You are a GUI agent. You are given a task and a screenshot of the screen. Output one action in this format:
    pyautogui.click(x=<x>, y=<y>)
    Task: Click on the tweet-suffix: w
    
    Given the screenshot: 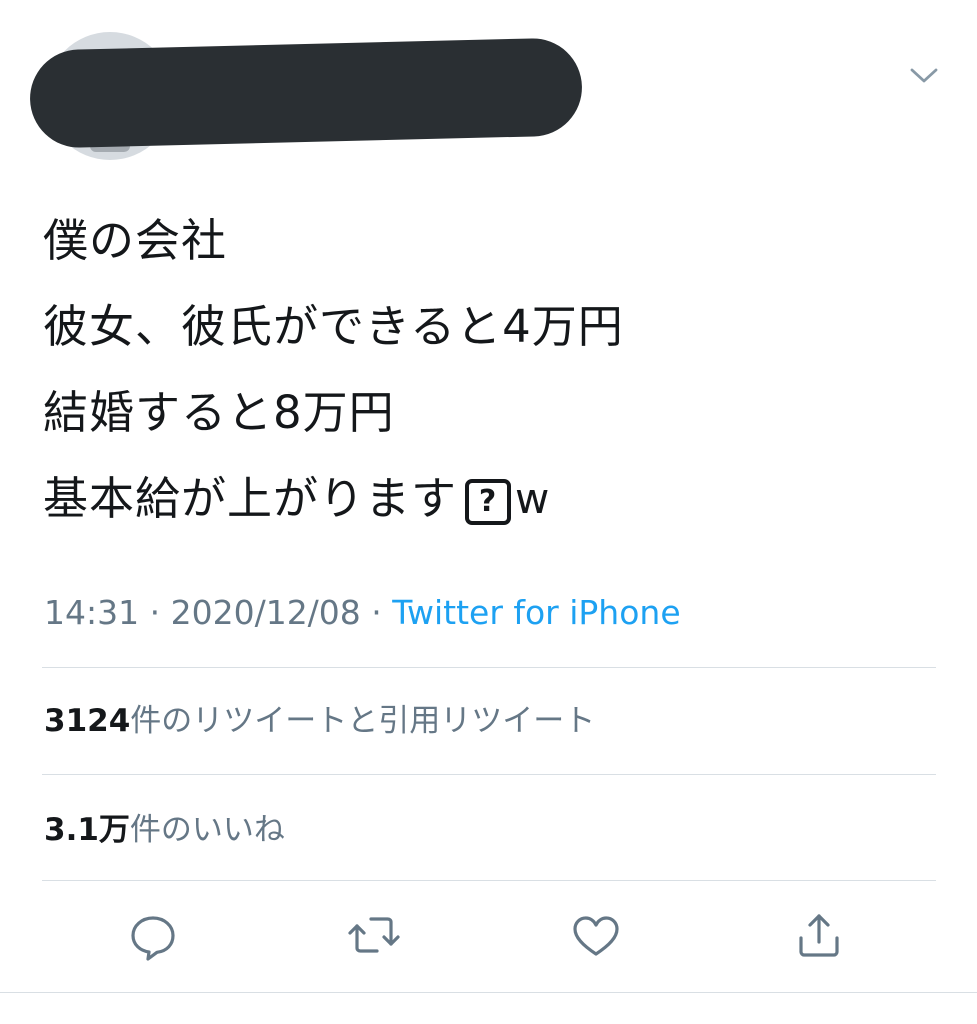 What is the action you would take?
    pyautogui.click(x=533, y=498)
    